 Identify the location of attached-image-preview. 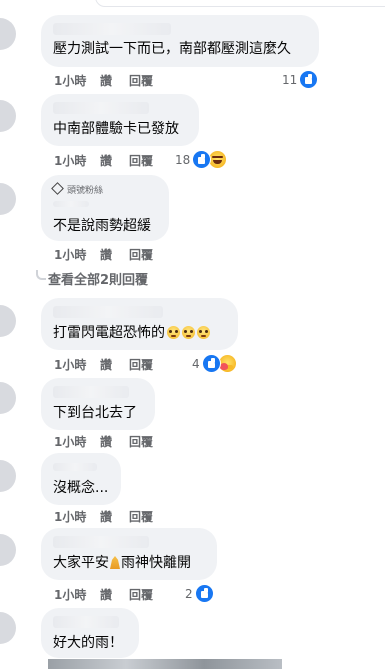
(165, 664).